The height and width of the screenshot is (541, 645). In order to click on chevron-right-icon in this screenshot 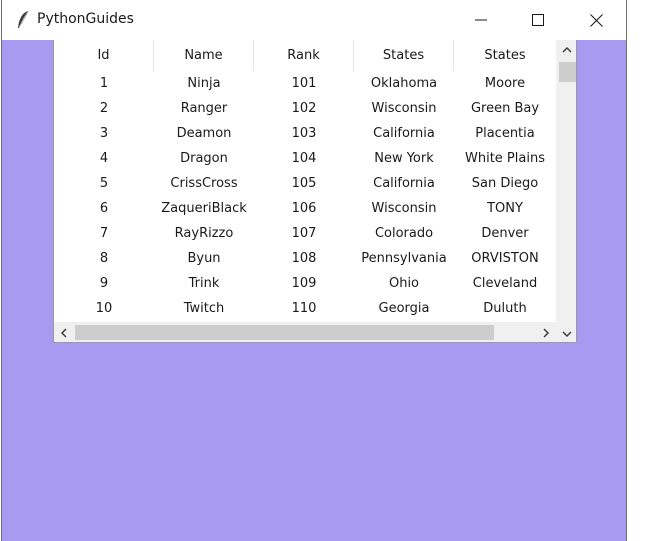, I will do `click(546, 332)`.